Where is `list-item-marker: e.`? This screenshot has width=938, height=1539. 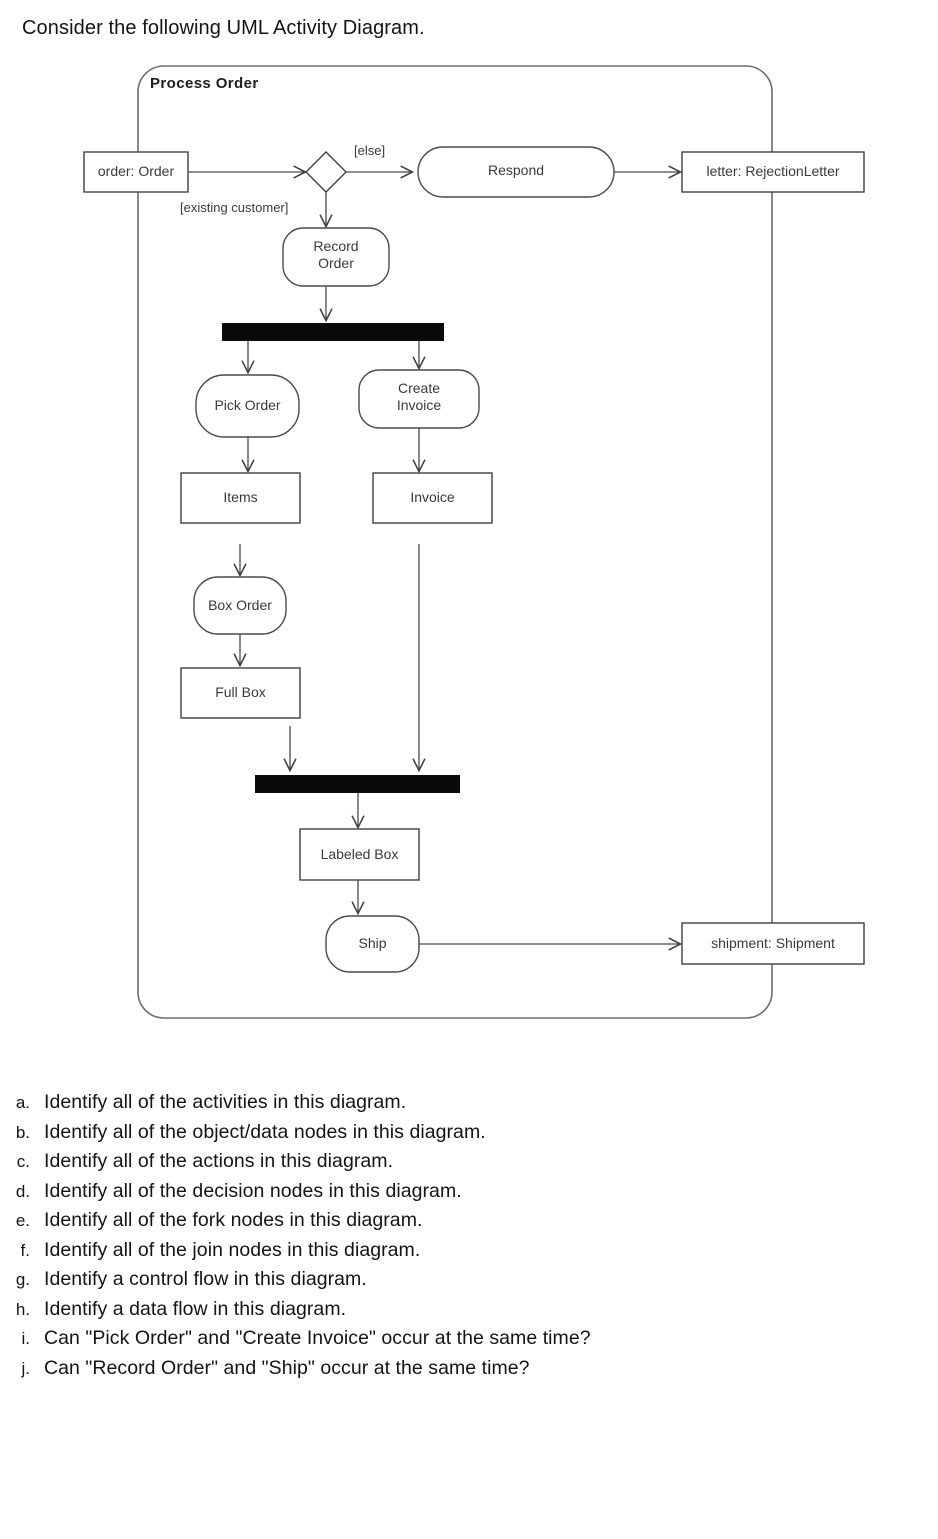 list-item-marker: e. is located at coordinates (22, 1220).